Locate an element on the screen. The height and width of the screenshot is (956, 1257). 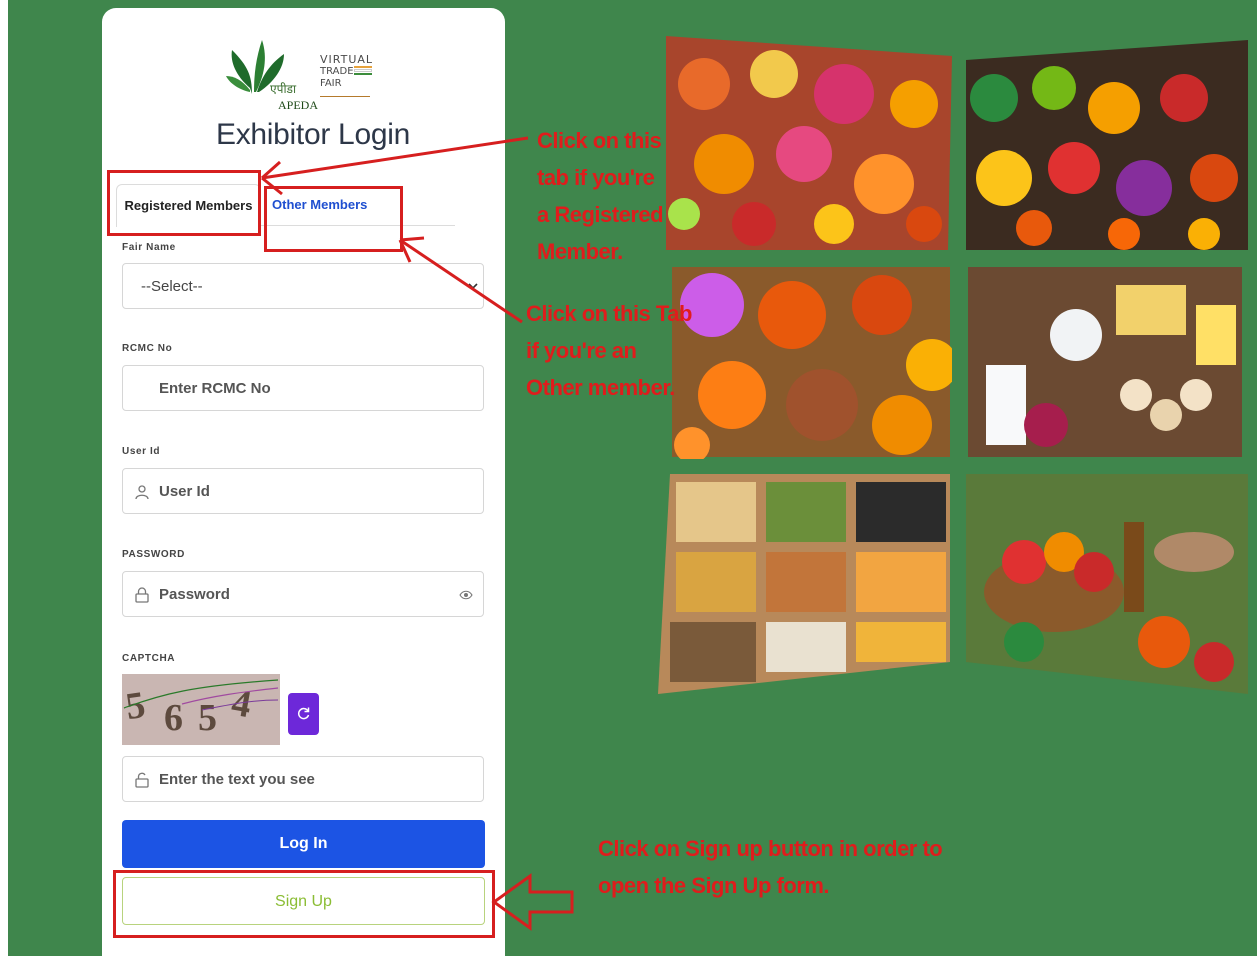
user-icon is located at coordinates (142, 492).